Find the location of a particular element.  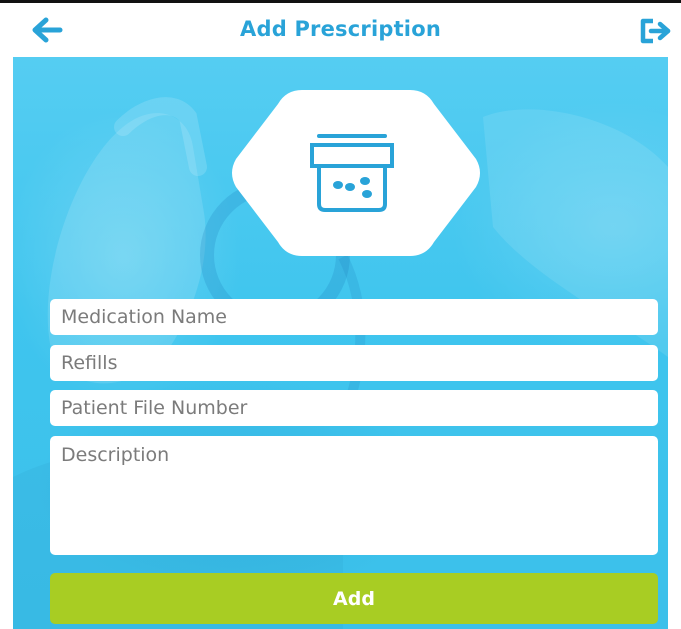

logout-button is located at coordinates (656, 31).